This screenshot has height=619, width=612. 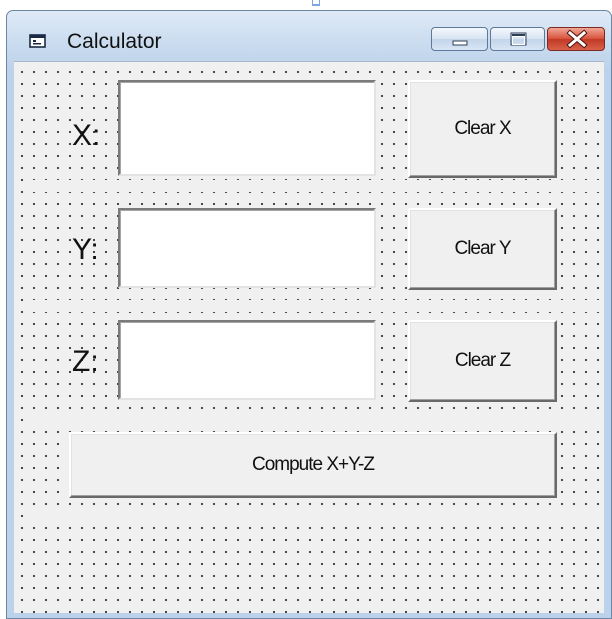 I want to click on z-input, so click(x=247, y=360).